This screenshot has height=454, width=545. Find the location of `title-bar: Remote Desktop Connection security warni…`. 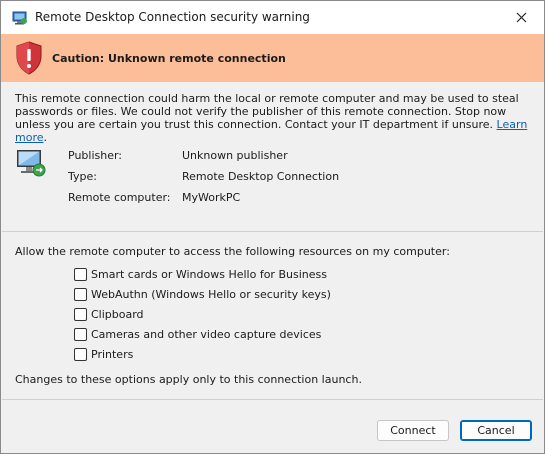

title-bar: Remote Desktop Connection security warni… is located at coordinates (272, 17).